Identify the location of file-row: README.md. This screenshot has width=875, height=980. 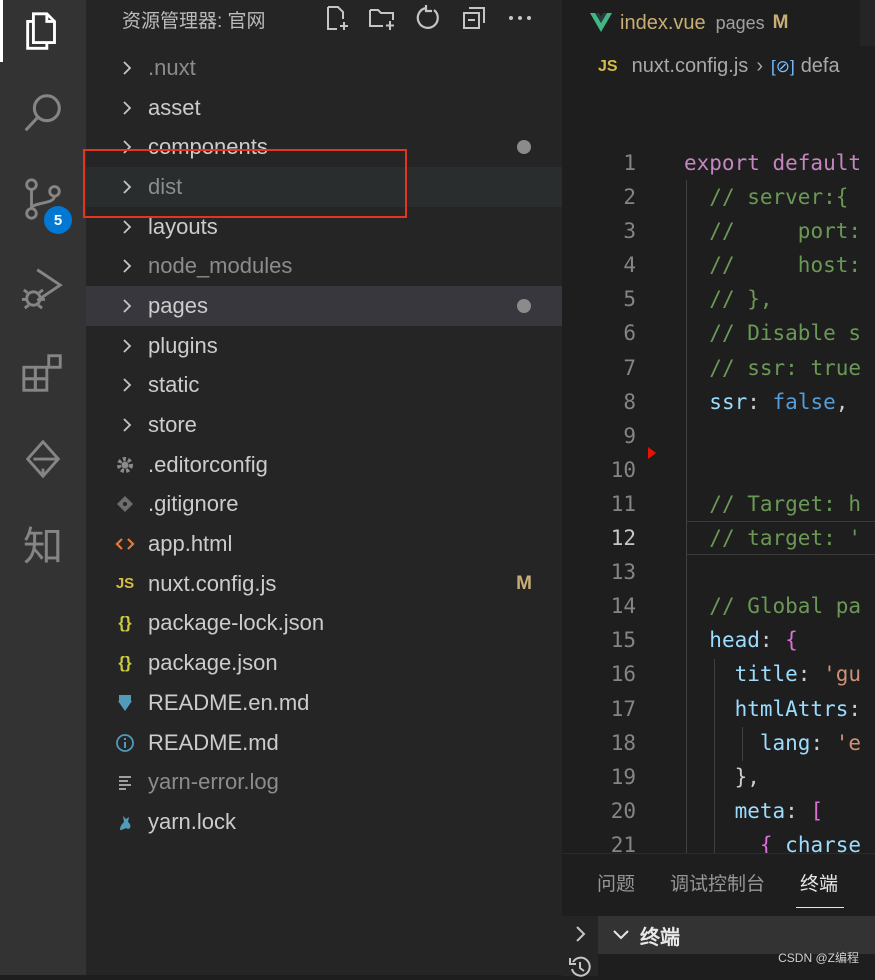
(324, 743).